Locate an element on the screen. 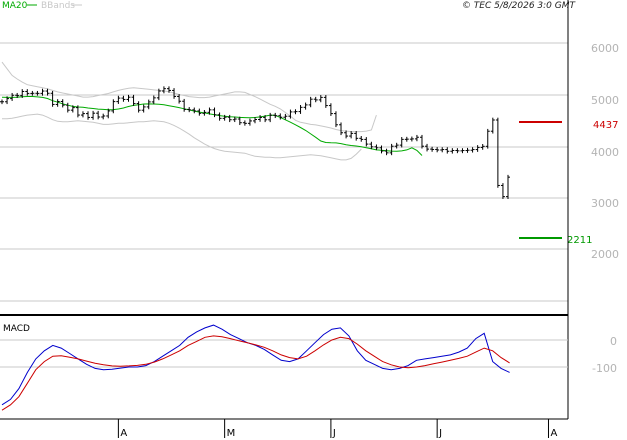  support-level-label: 2211 is located at coordinates (579, 240).